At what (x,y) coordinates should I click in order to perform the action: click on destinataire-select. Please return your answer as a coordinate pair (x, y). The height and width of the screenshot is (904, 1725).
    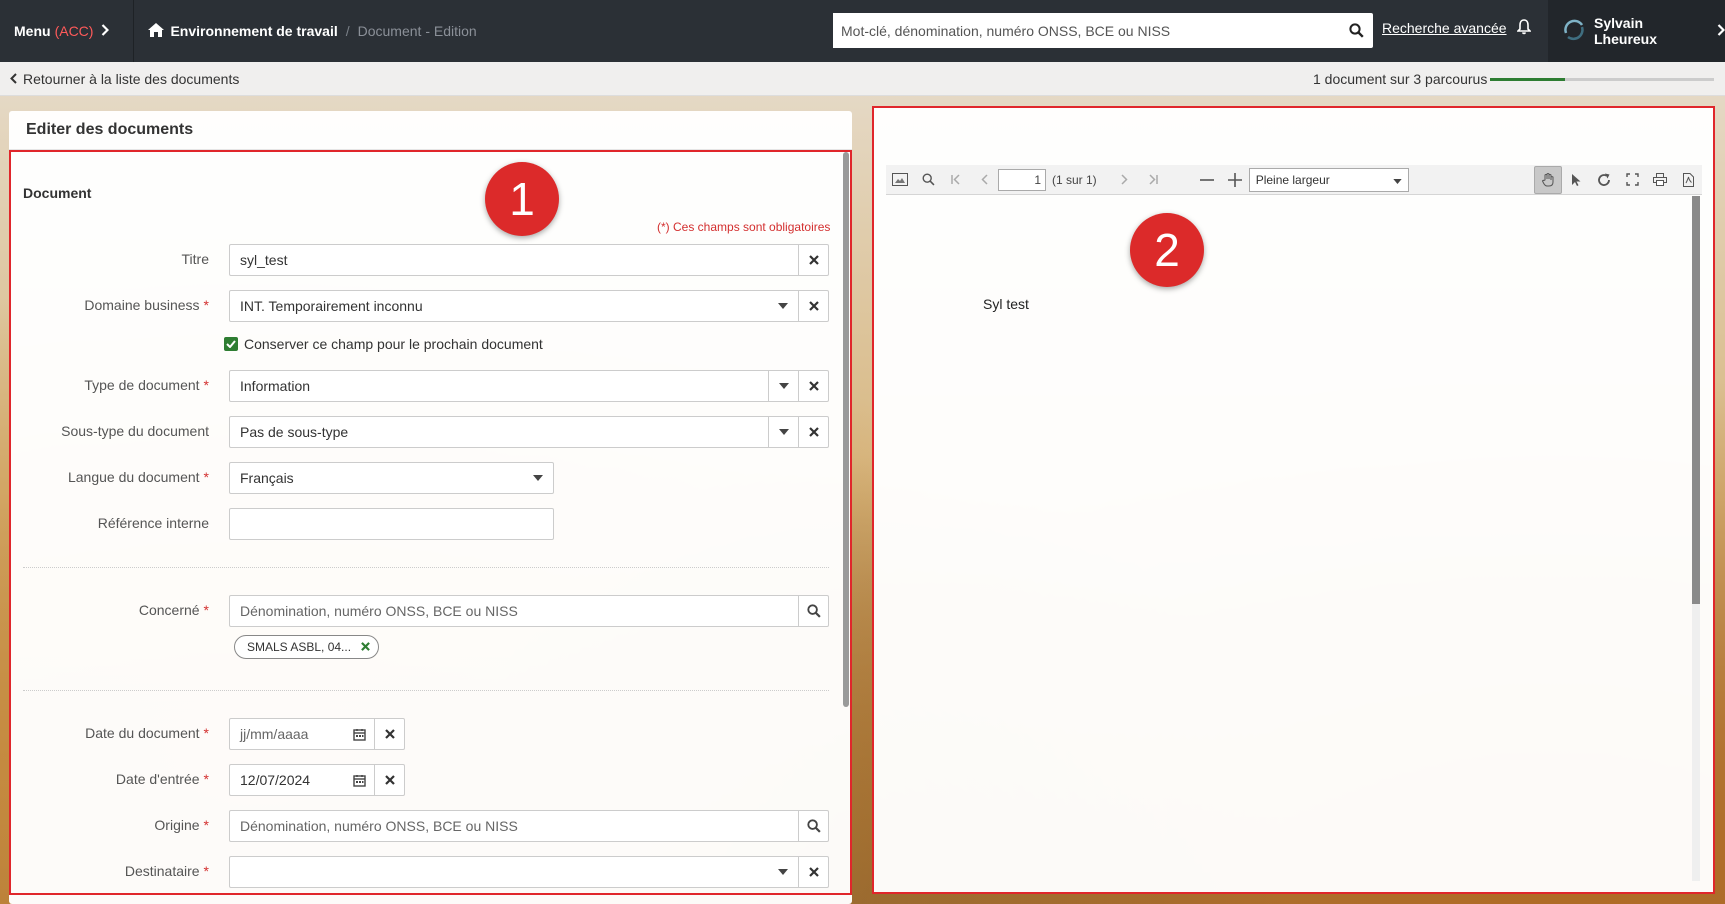
    Looking at the image, I should click on (529, 872).